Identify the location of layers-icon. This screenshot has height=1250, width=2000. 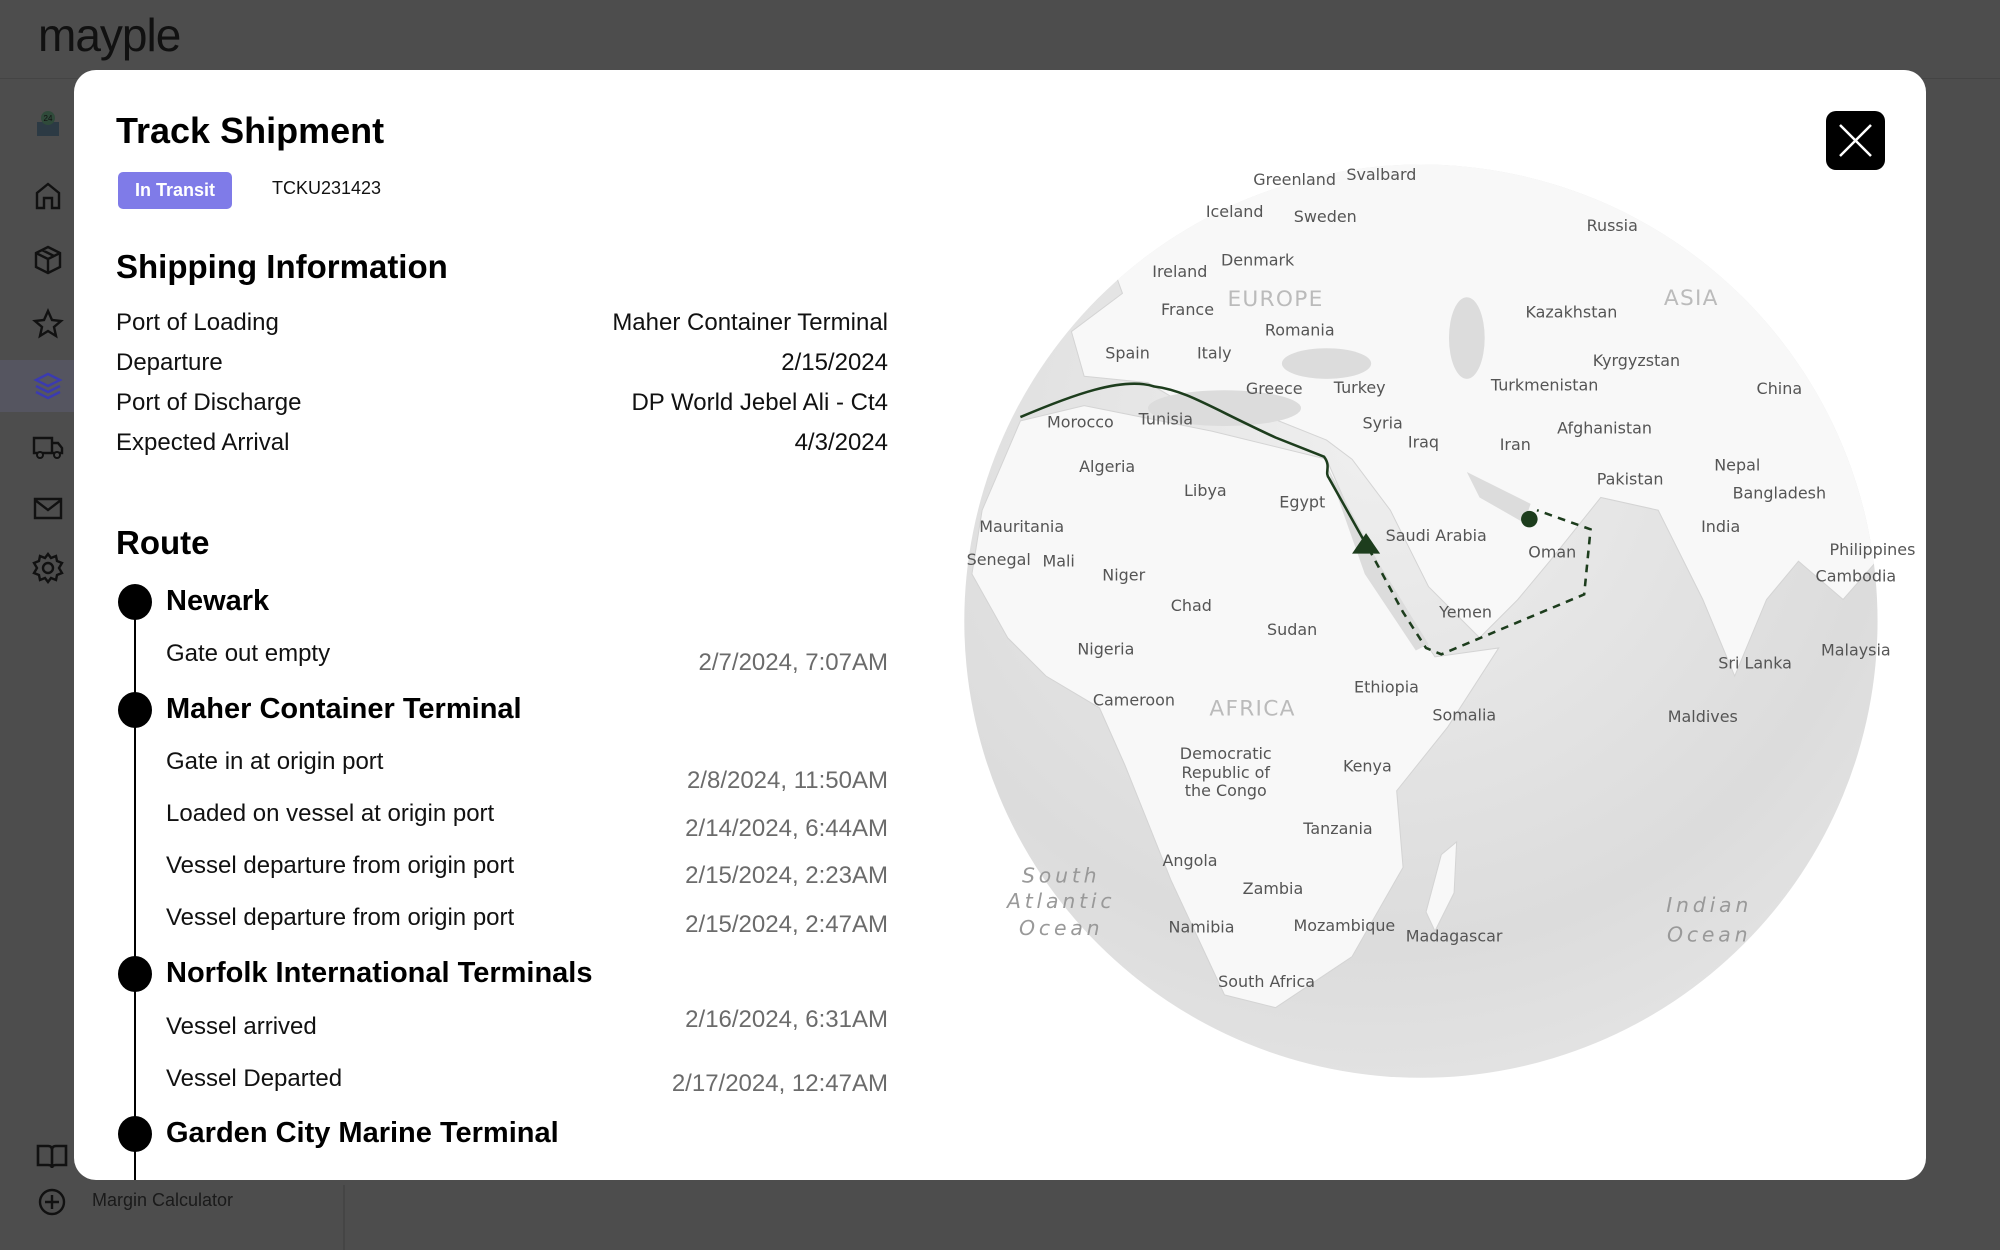
(48, 386).